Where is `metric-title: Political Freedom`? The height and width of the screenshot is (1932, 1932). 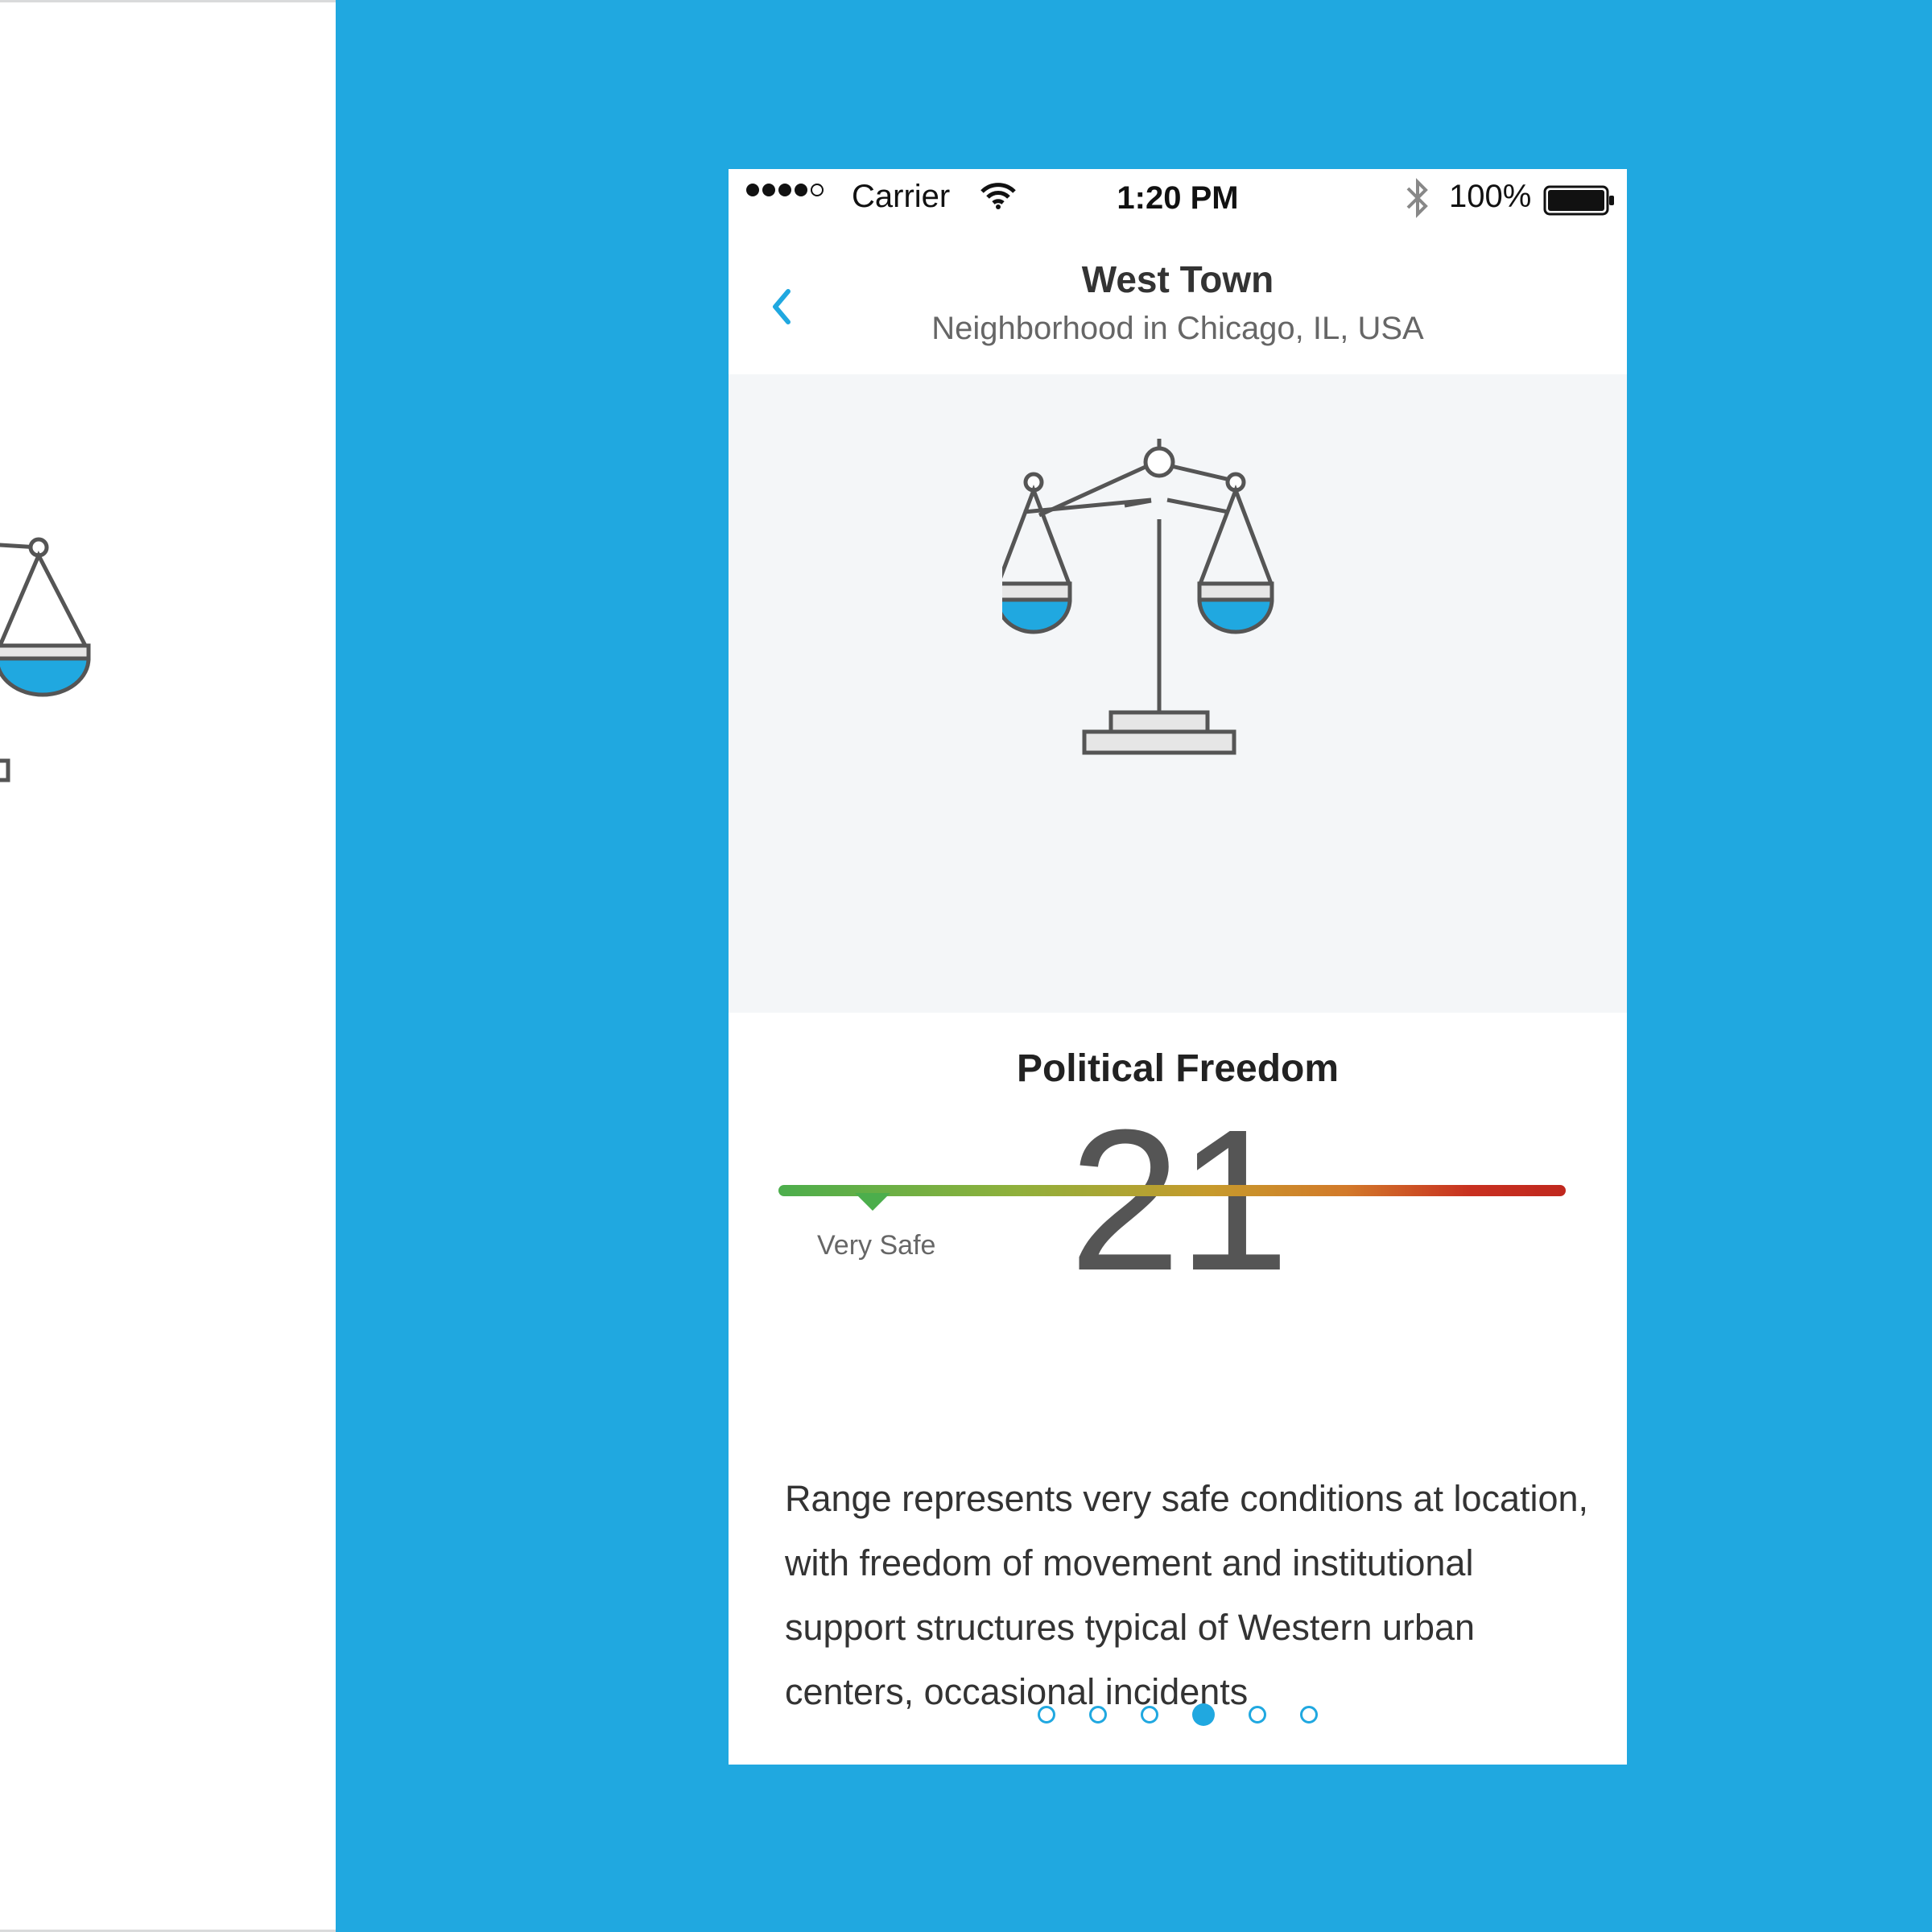
metric-title: Political Freedom is located at coordinates (1178, 1068).